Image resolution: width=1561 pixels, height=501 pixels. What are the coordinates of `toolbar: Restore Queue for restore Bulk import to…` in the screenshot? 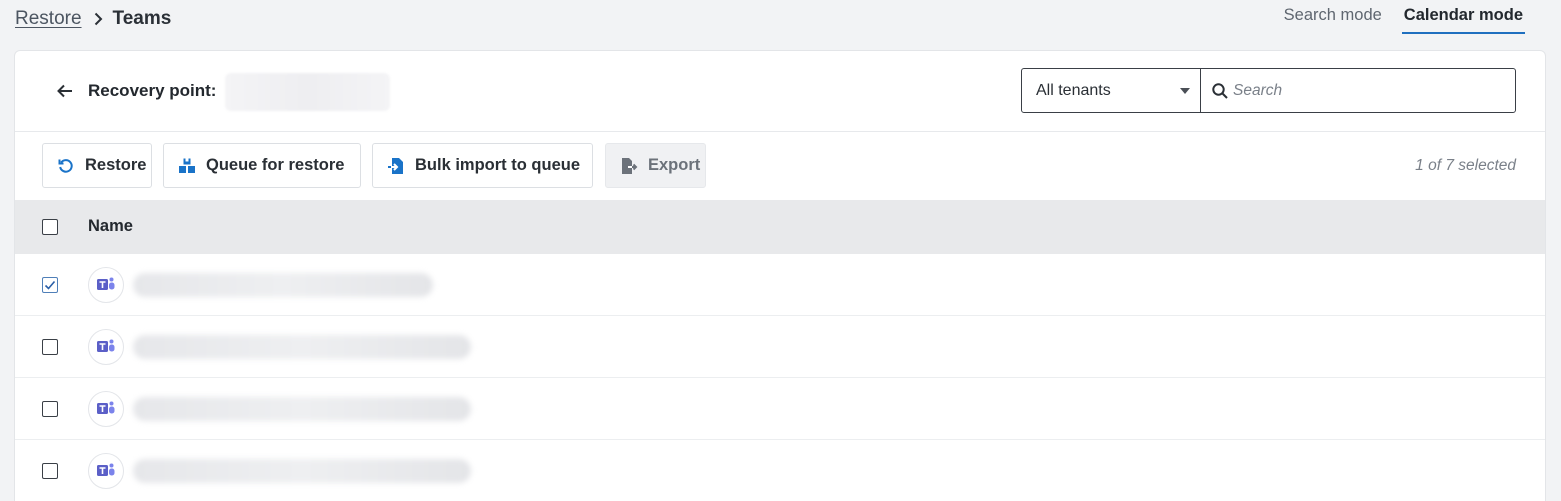 It's located at (780, 166).